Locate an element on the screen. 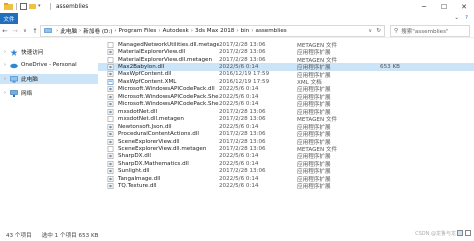  file-row: Sunlight.dll 2017/2/28 13:06 应用程序扩展 is located at coordinates (286, 171).